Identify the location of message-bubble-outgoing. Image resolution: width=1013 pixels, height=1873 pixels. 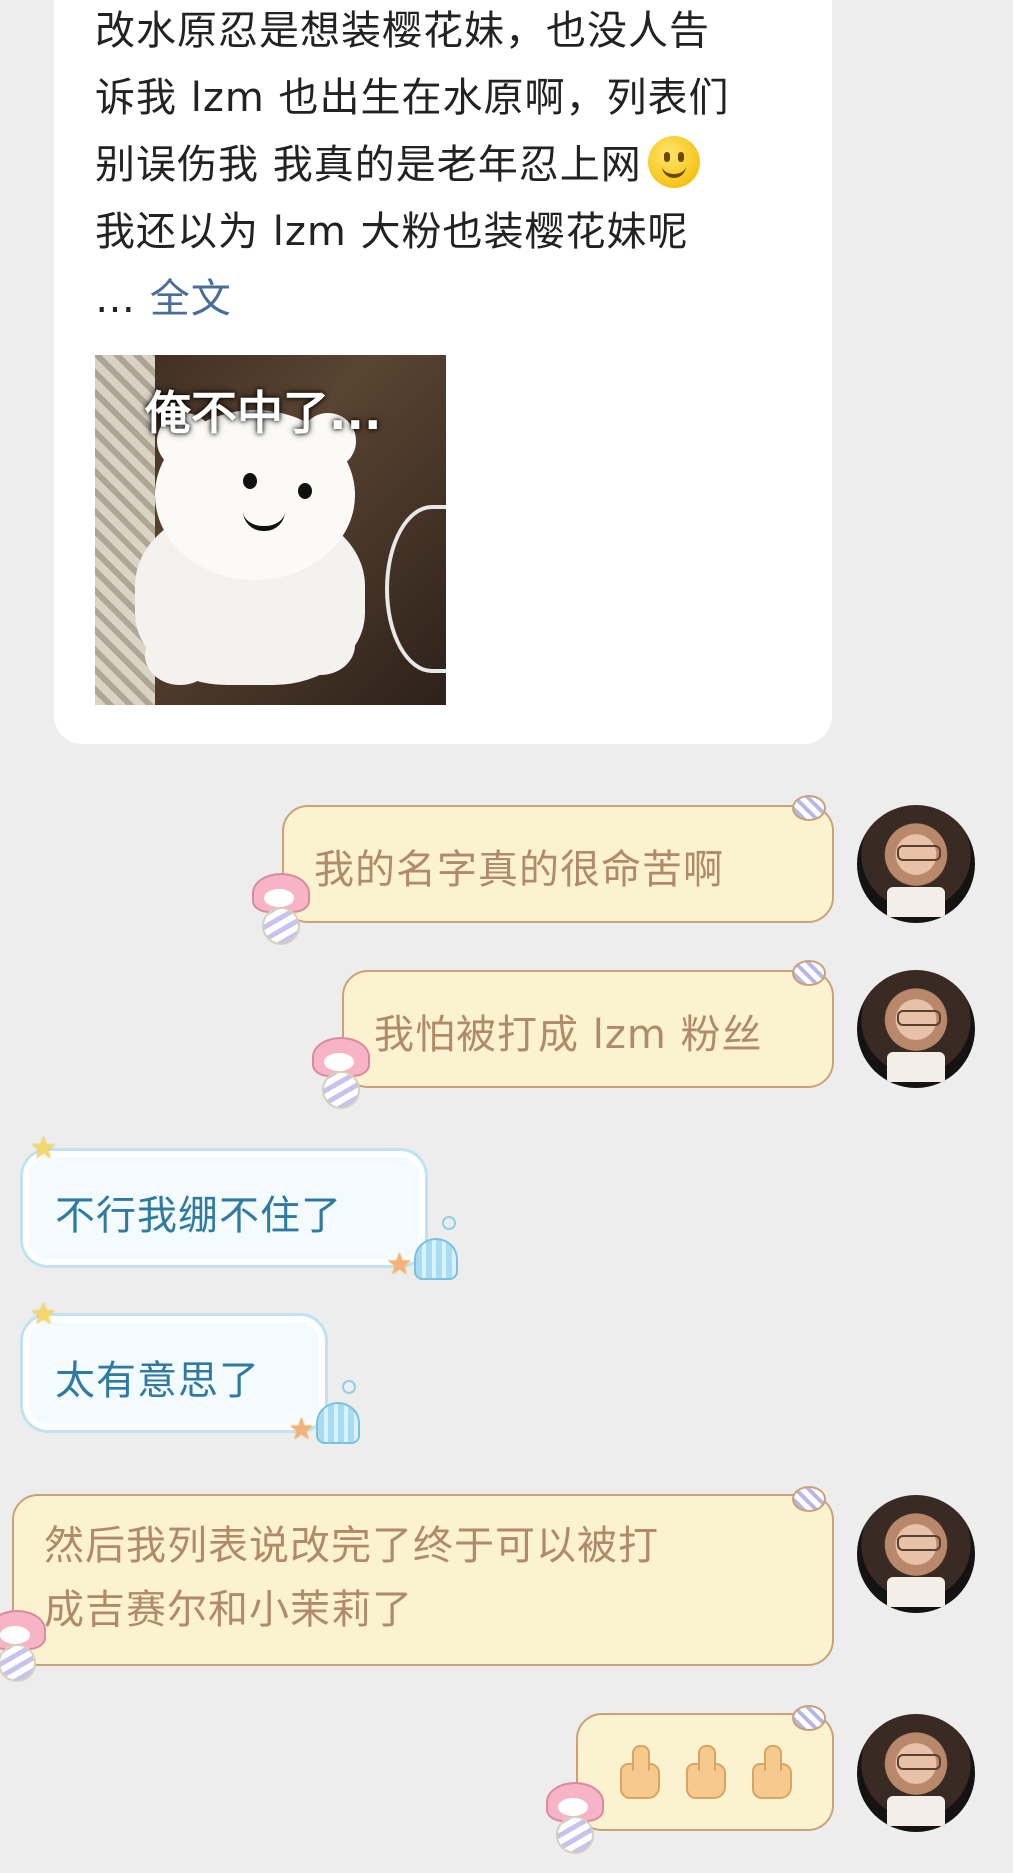
(705, 1772).